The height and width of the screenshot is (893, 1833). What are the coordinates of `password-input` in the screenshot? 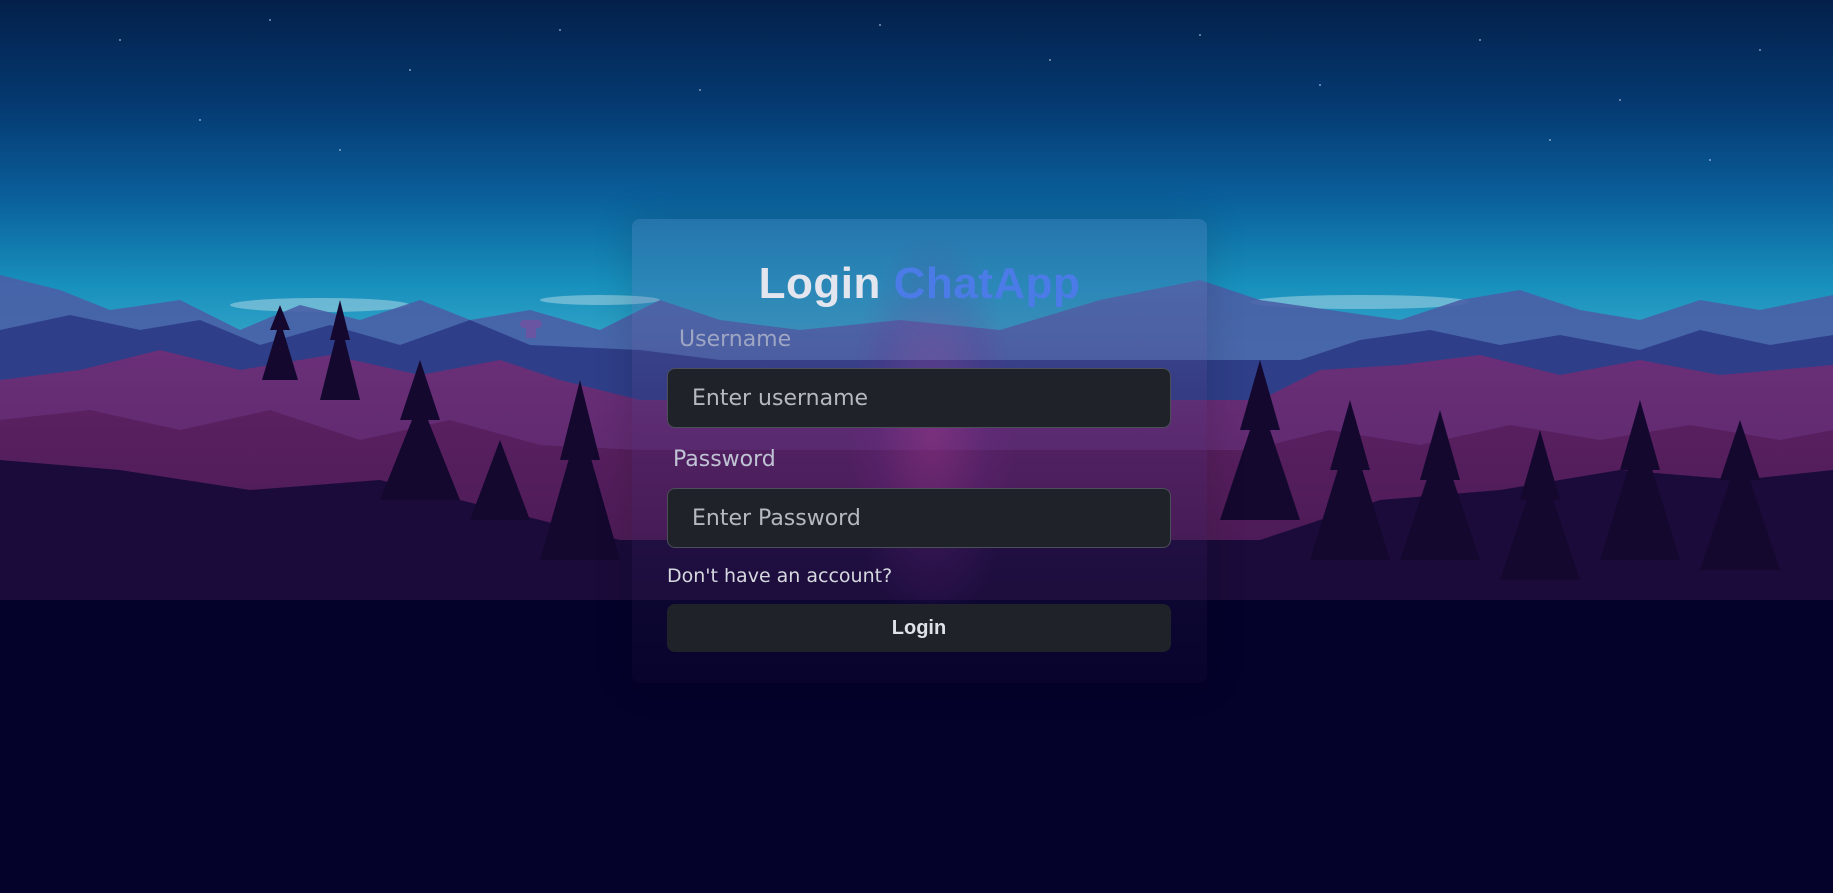 It's located at (919, 518).